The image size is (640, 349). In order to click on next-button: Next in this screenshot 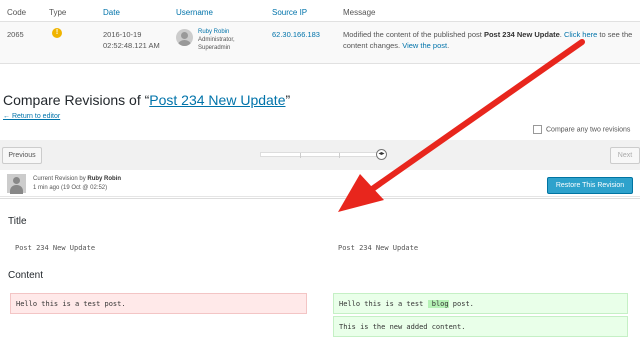, I will do `click(625, 155)`.